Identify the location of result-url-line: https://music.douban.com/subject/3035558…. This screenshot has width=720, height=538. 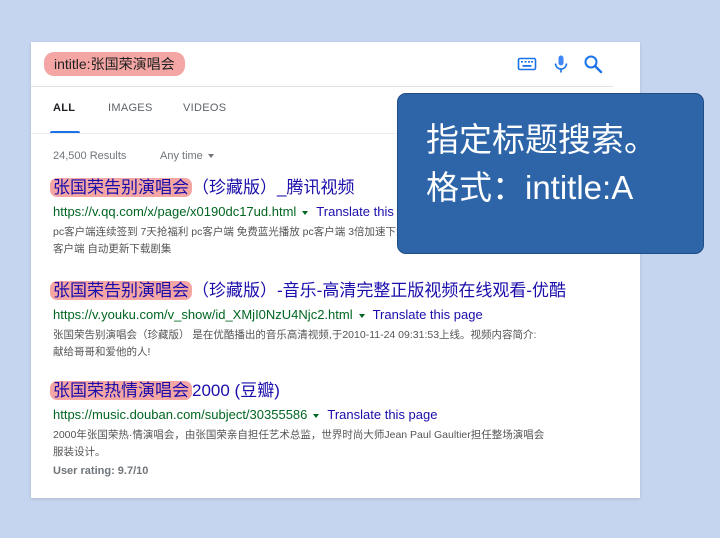
(343, 414).